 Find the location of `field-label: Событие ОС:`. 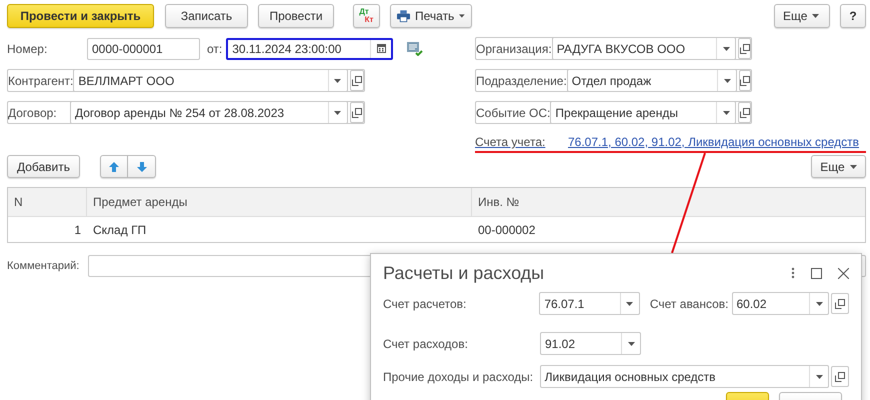

field-label: Событие ОС: is located at coordinates (513, 113).